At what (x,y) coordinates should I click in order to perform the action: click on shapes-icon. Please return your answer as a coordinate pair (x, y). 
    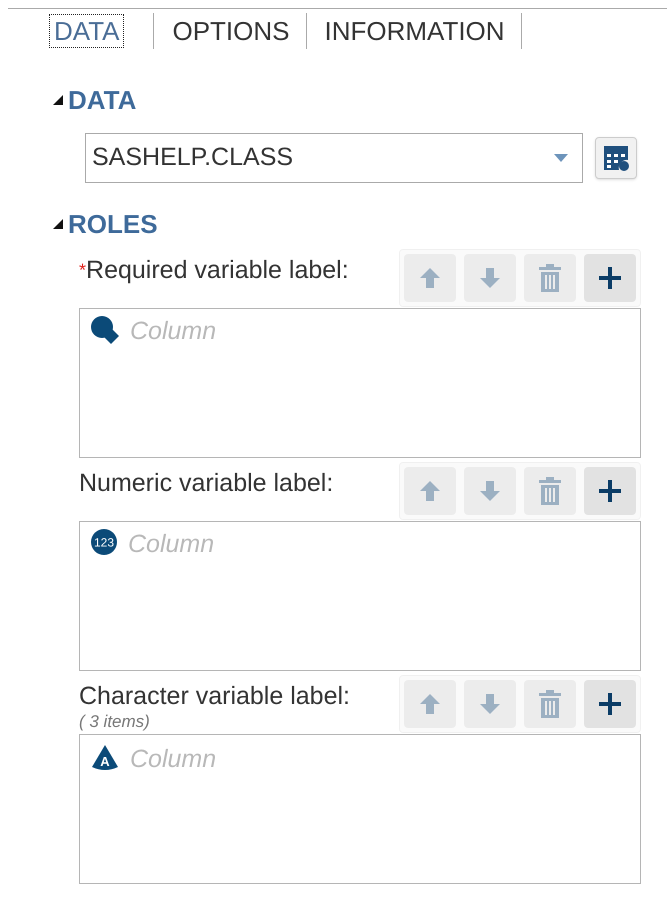
    Looking at the image, I should click on (105, 331).